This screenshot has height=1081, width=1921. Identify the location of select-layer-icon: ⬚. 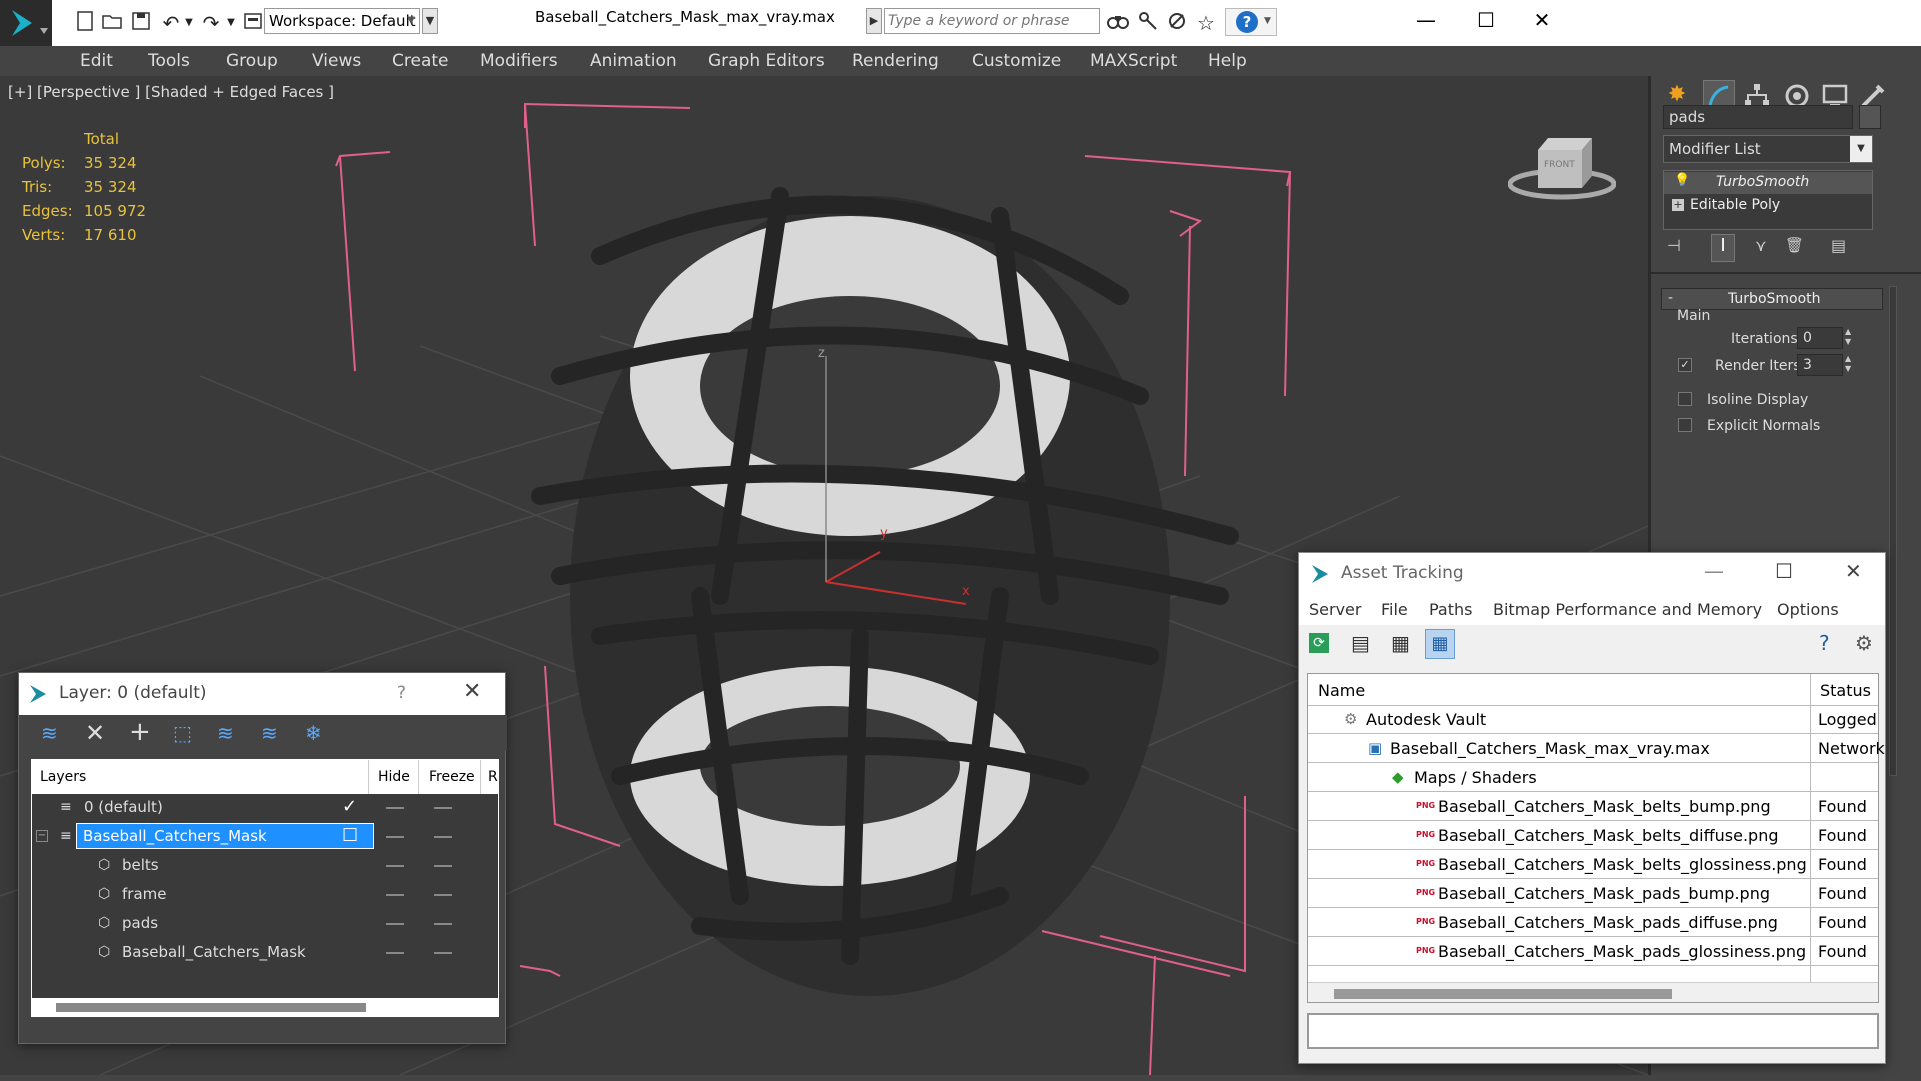
(182, 733).